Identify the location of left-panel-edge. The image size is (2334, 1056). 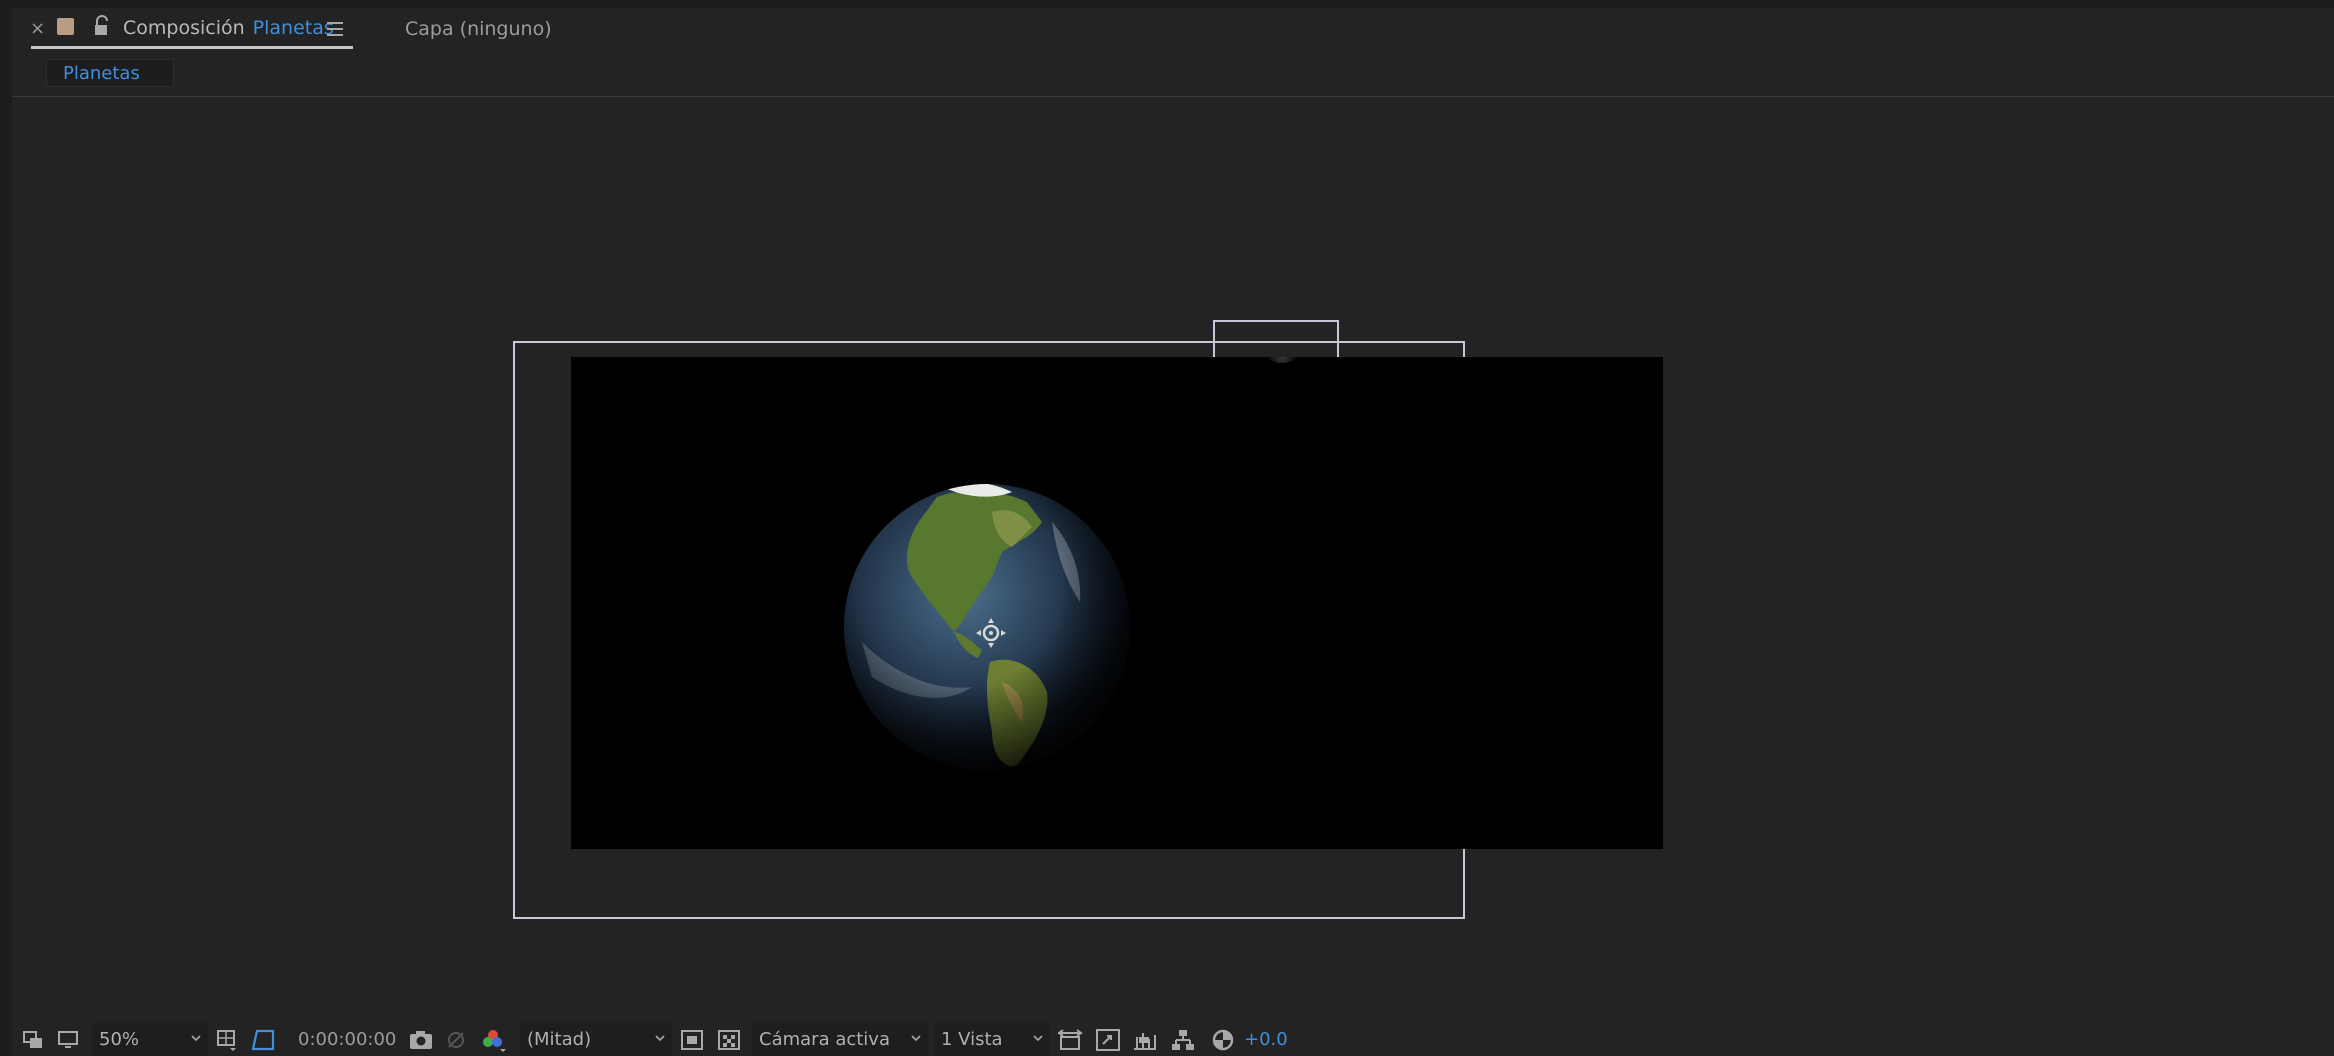
(6, 532).